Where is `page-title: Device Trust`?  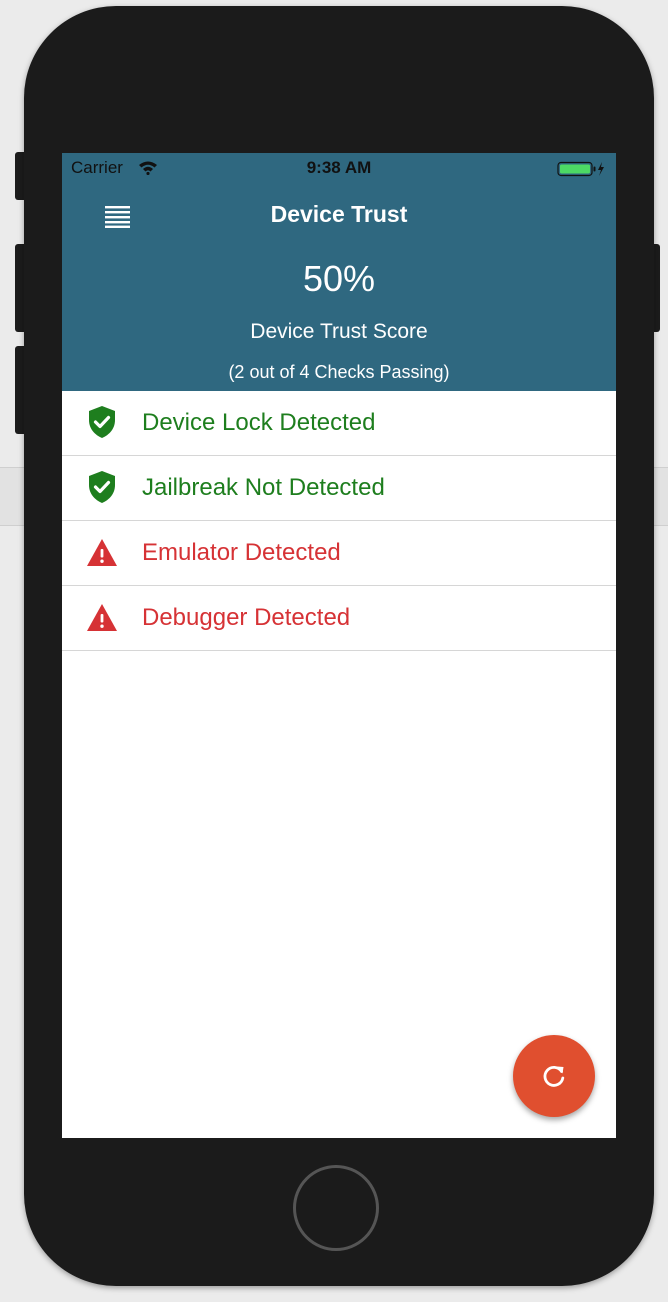
page-title: Device Trust is located at coordinates (339, 214).